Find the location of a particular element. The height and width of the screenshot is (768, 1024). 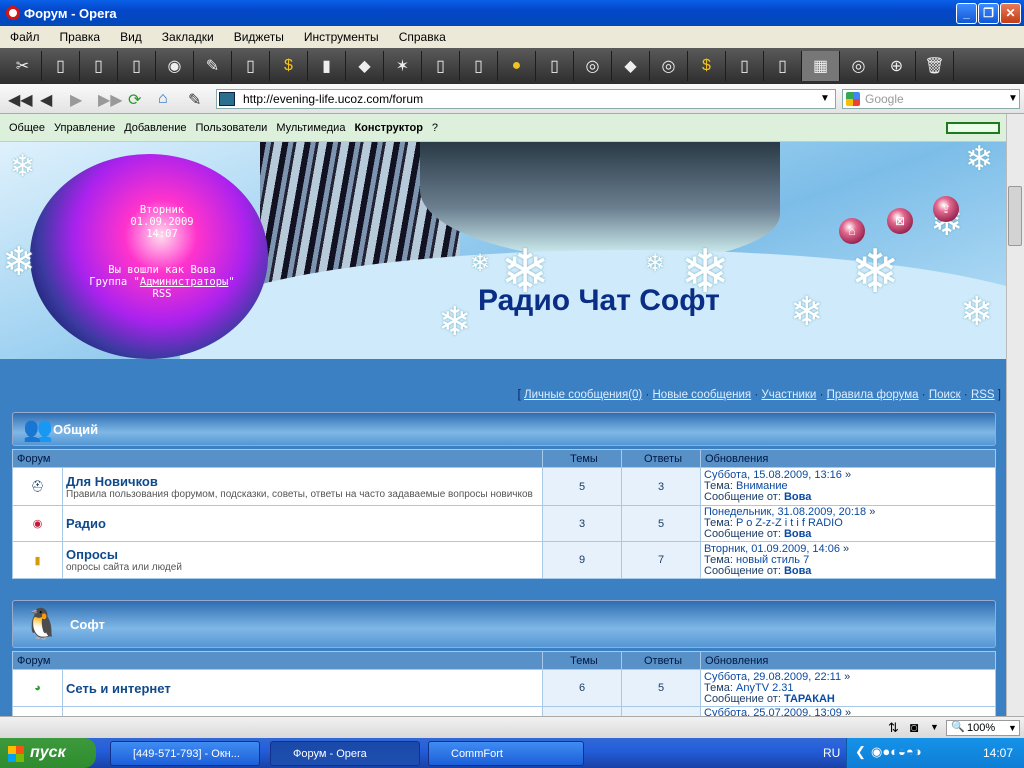

logout-ornament-icon: ⊠ is located at coordinates (900, 221).